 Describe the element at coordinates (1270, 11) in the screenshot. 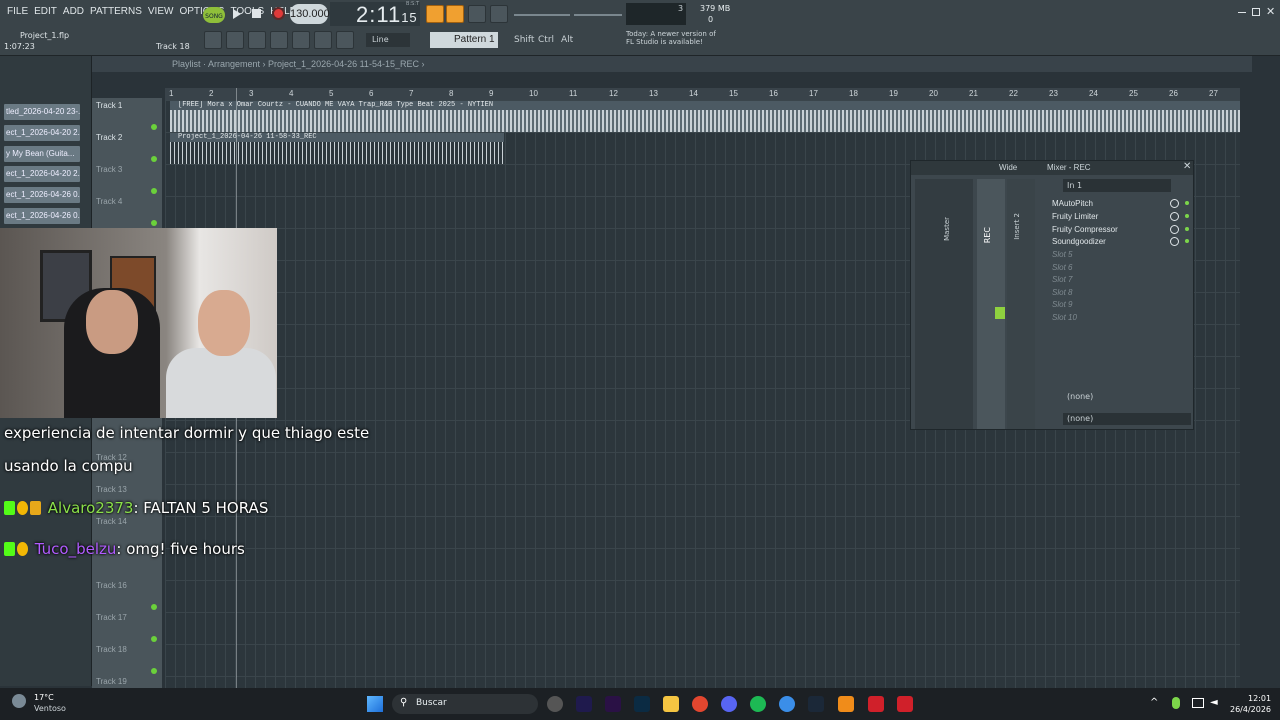

I see `window-close-icon: ✕` at that location.